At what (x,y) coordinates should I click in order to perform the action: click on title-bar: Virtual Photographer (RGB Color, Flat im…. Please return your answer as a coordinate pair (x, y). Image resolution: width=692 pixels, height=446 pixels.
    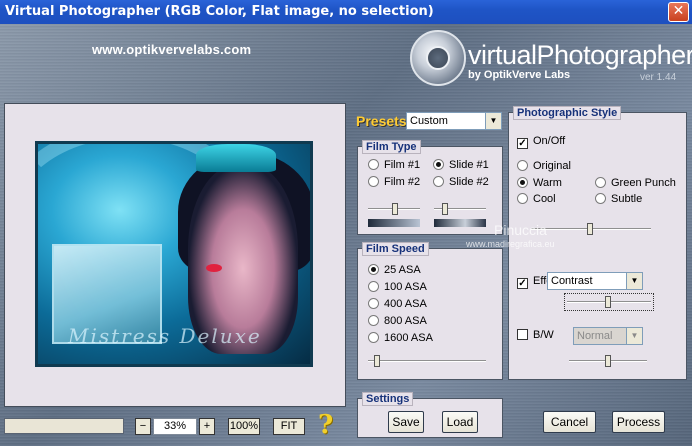
    Looking at the image, I should click on (346, 12).